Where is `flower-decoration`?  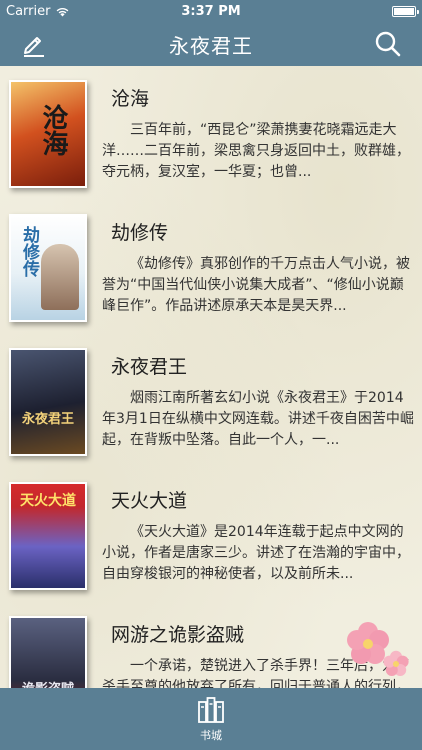 flower-decoration is located at coordinates (378, 649).